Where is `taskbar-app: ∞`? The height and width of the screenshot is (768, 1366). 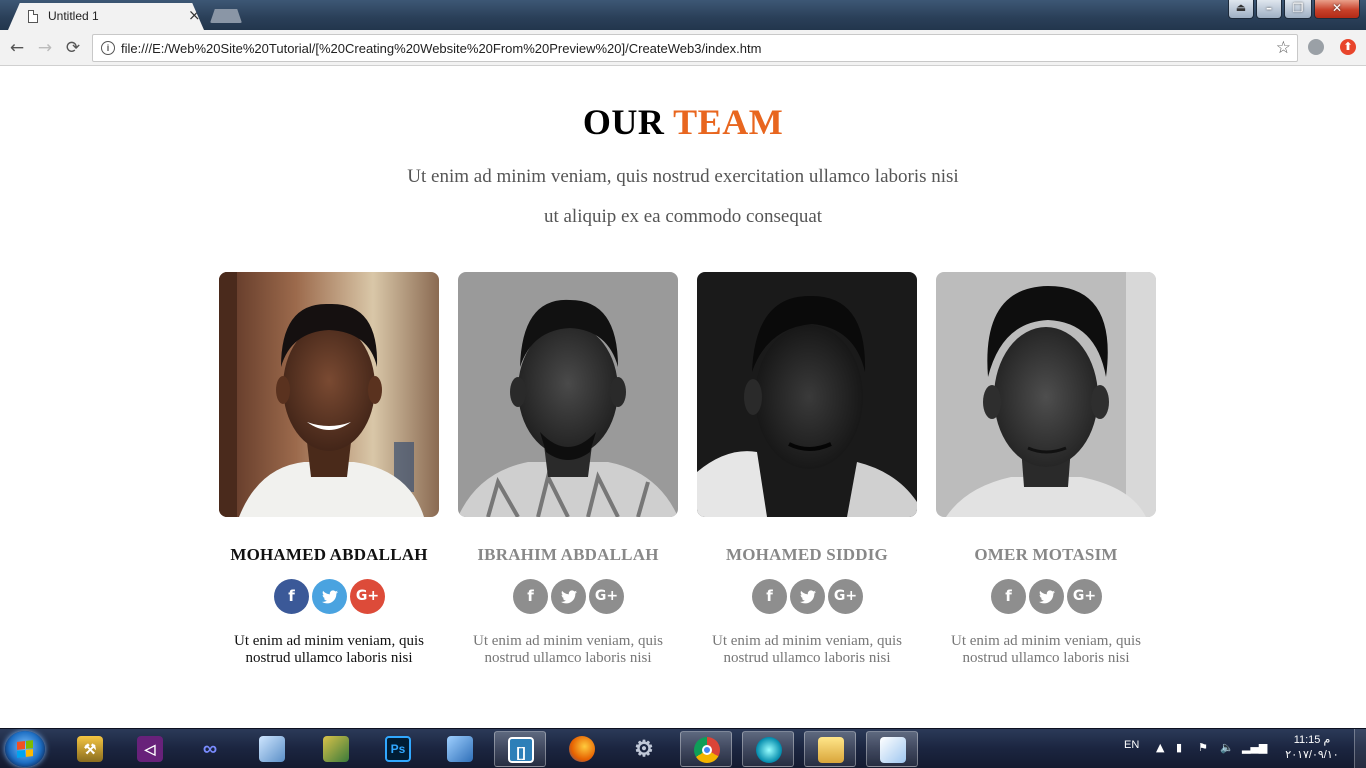
taskbar-app: ∞ is located at coordinates (210, 749).